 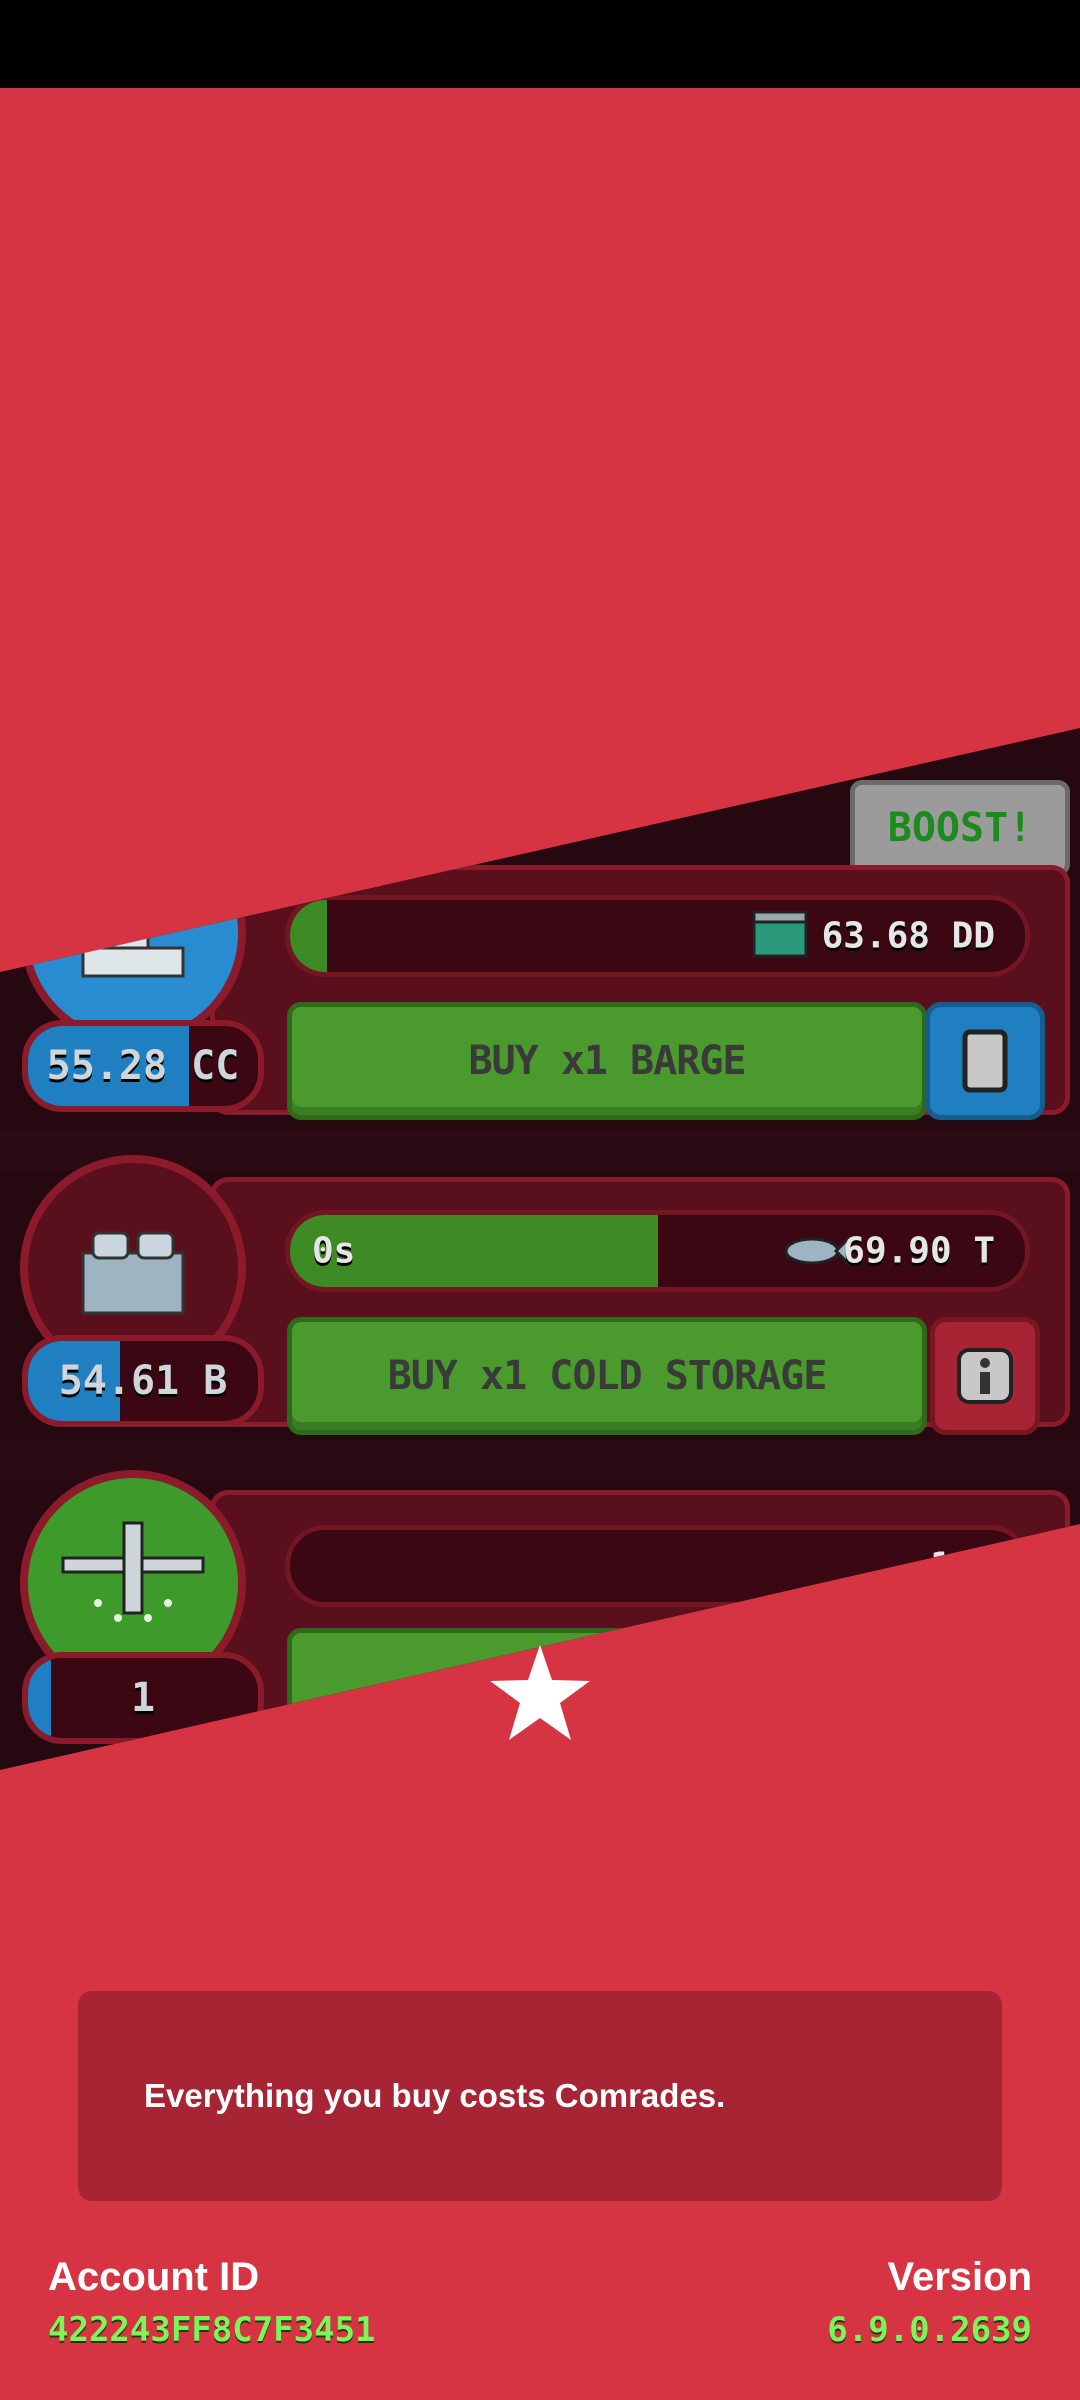 I want to click on crop-duster-price: 1, so click(x=143, y=1698).